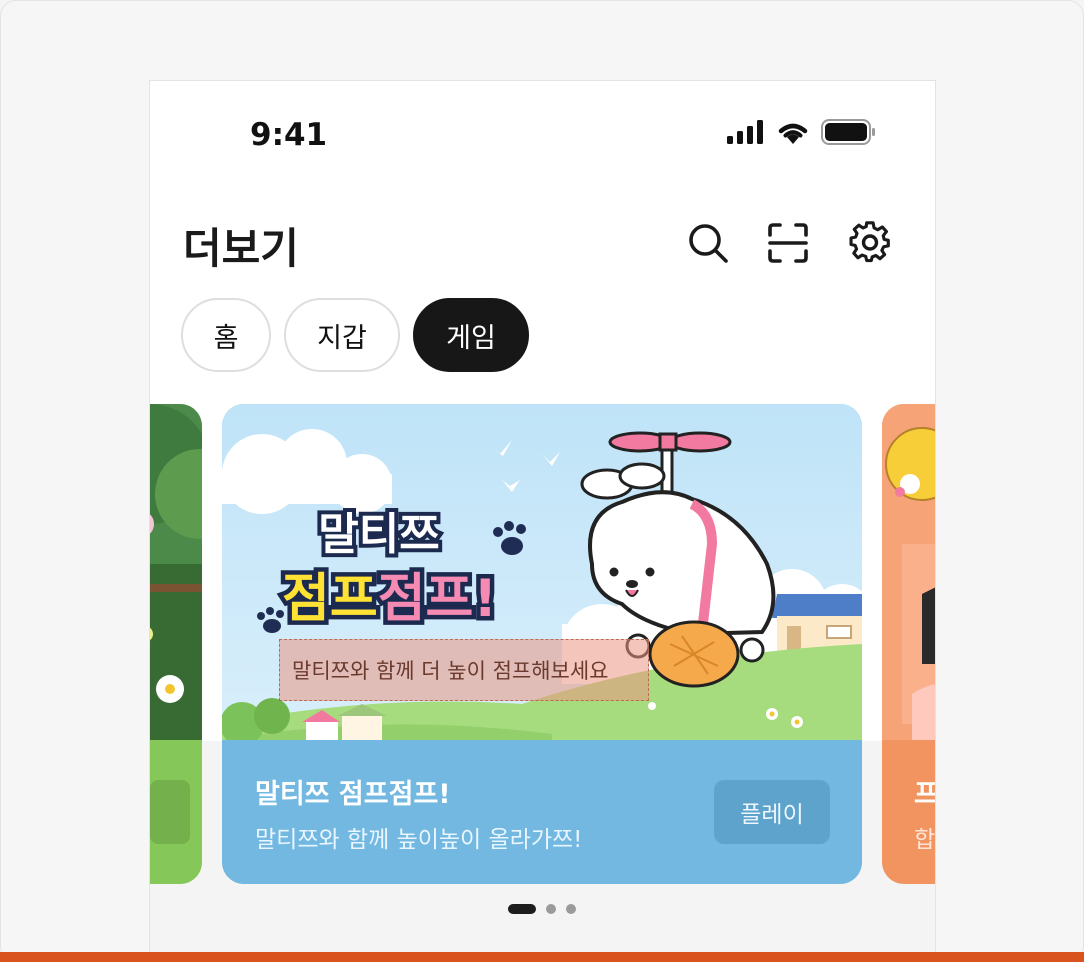  I want to click on search-icon, so click(708, 243).